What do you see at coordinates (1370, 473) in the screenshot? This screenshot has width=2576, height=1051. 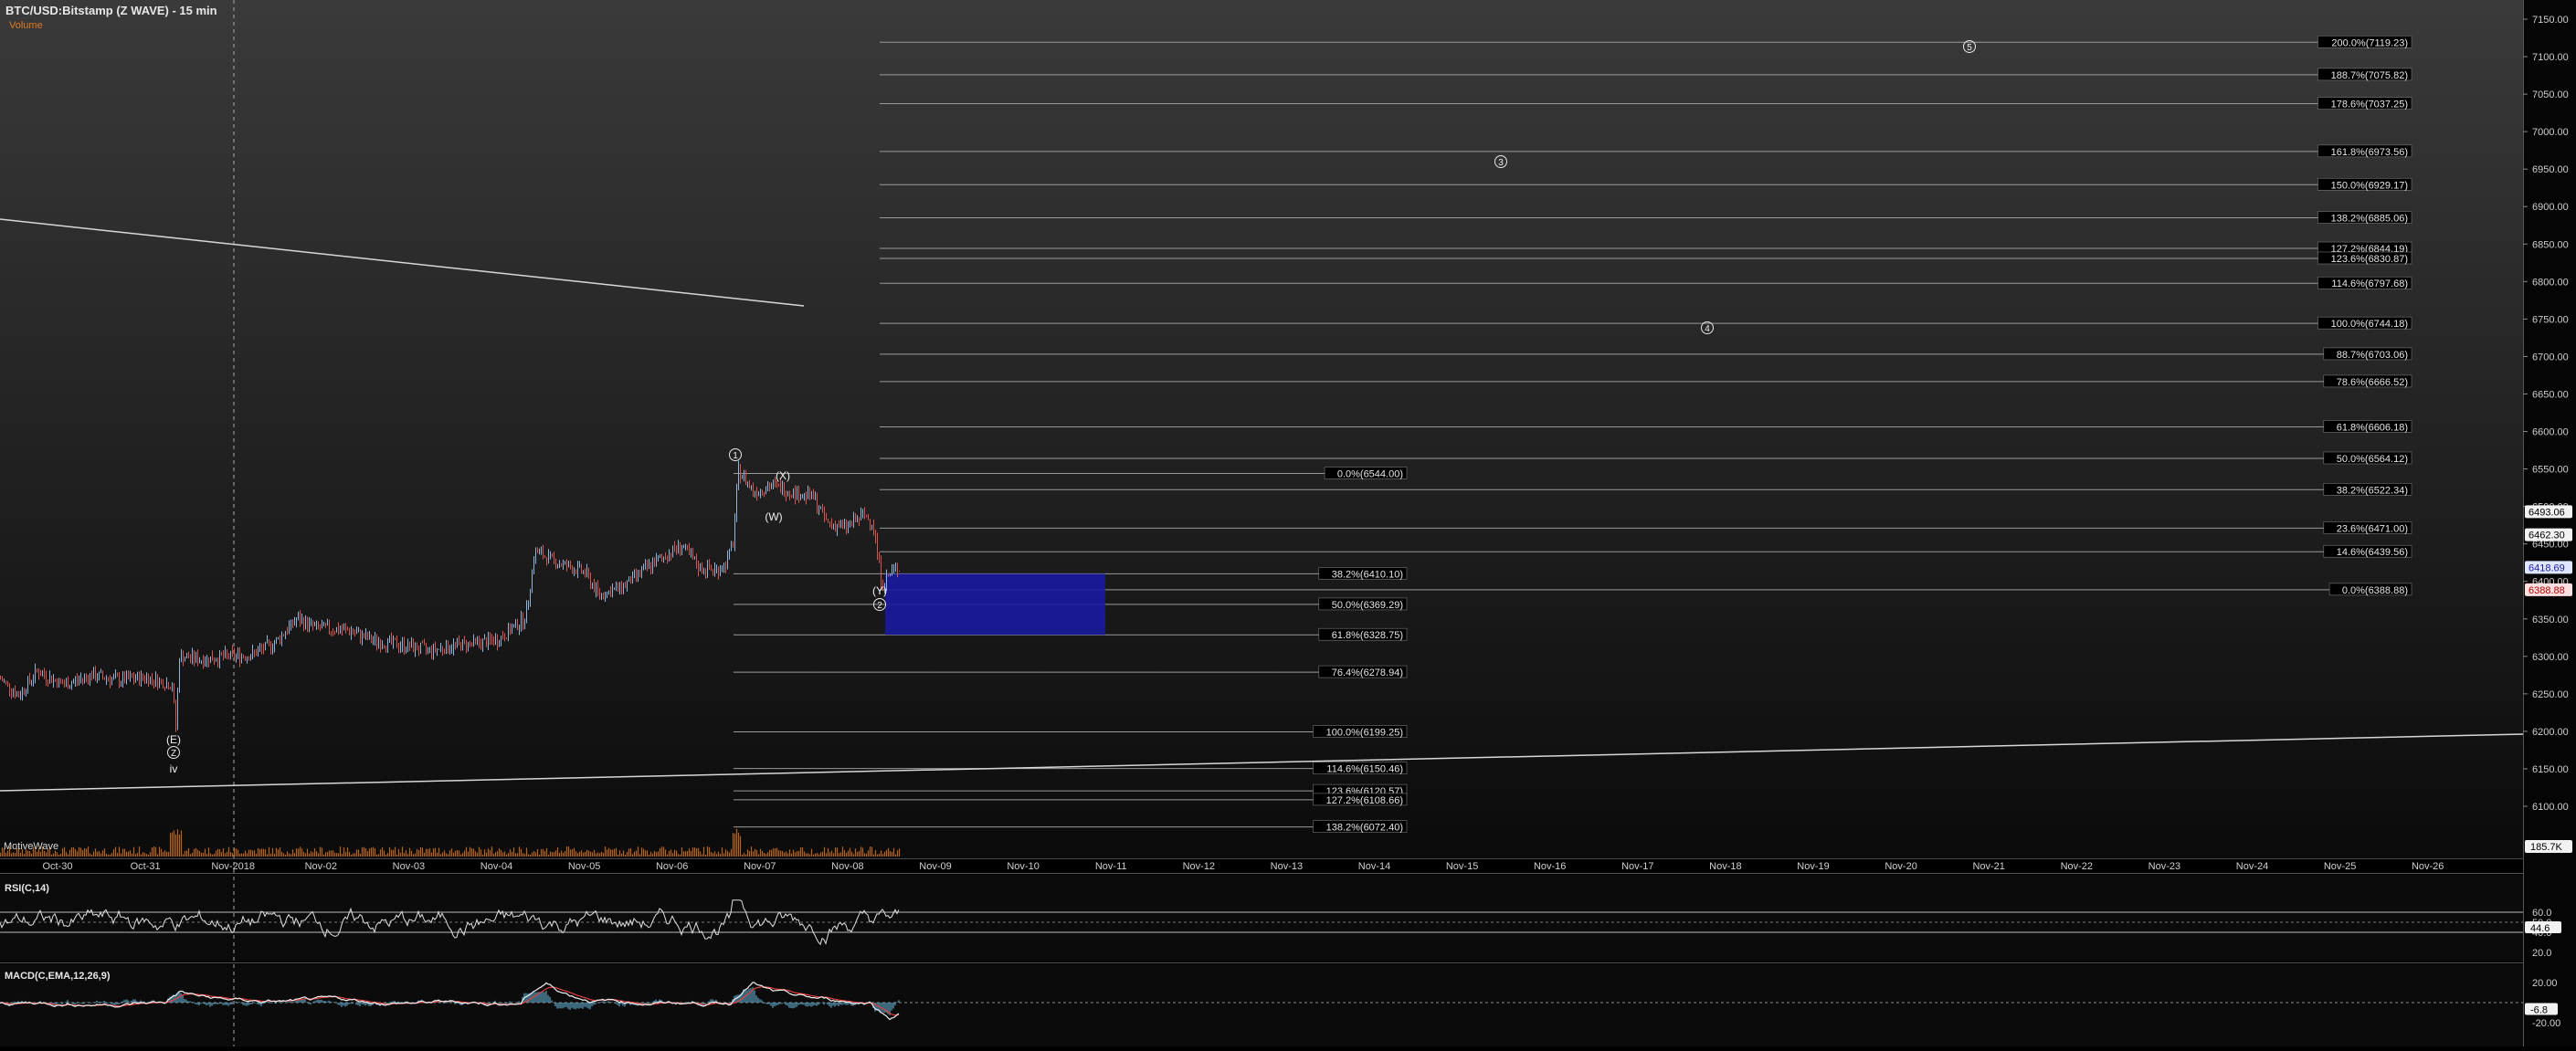 I see `fib-retracement-label: 0.0%(6544.00)` at bounding box center [1370, 473].